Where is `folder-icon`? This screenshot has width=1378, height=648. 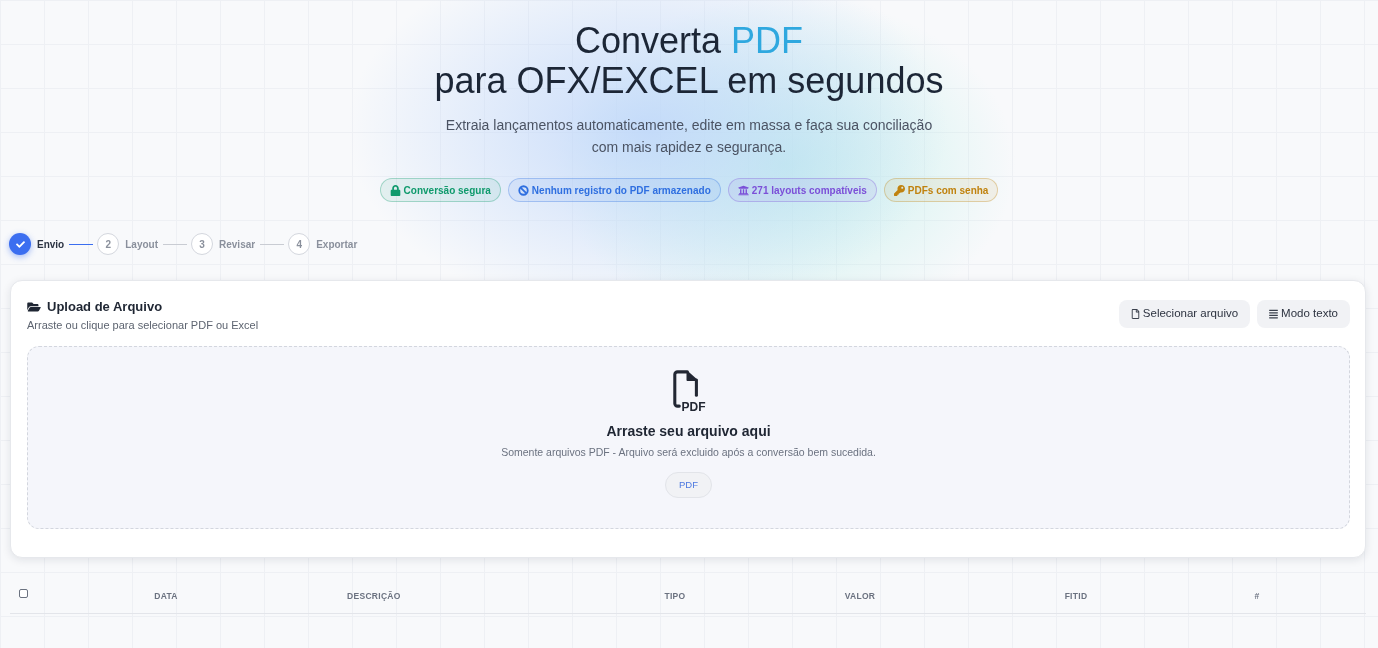
folder-icon is located at coordinates (34, 307).